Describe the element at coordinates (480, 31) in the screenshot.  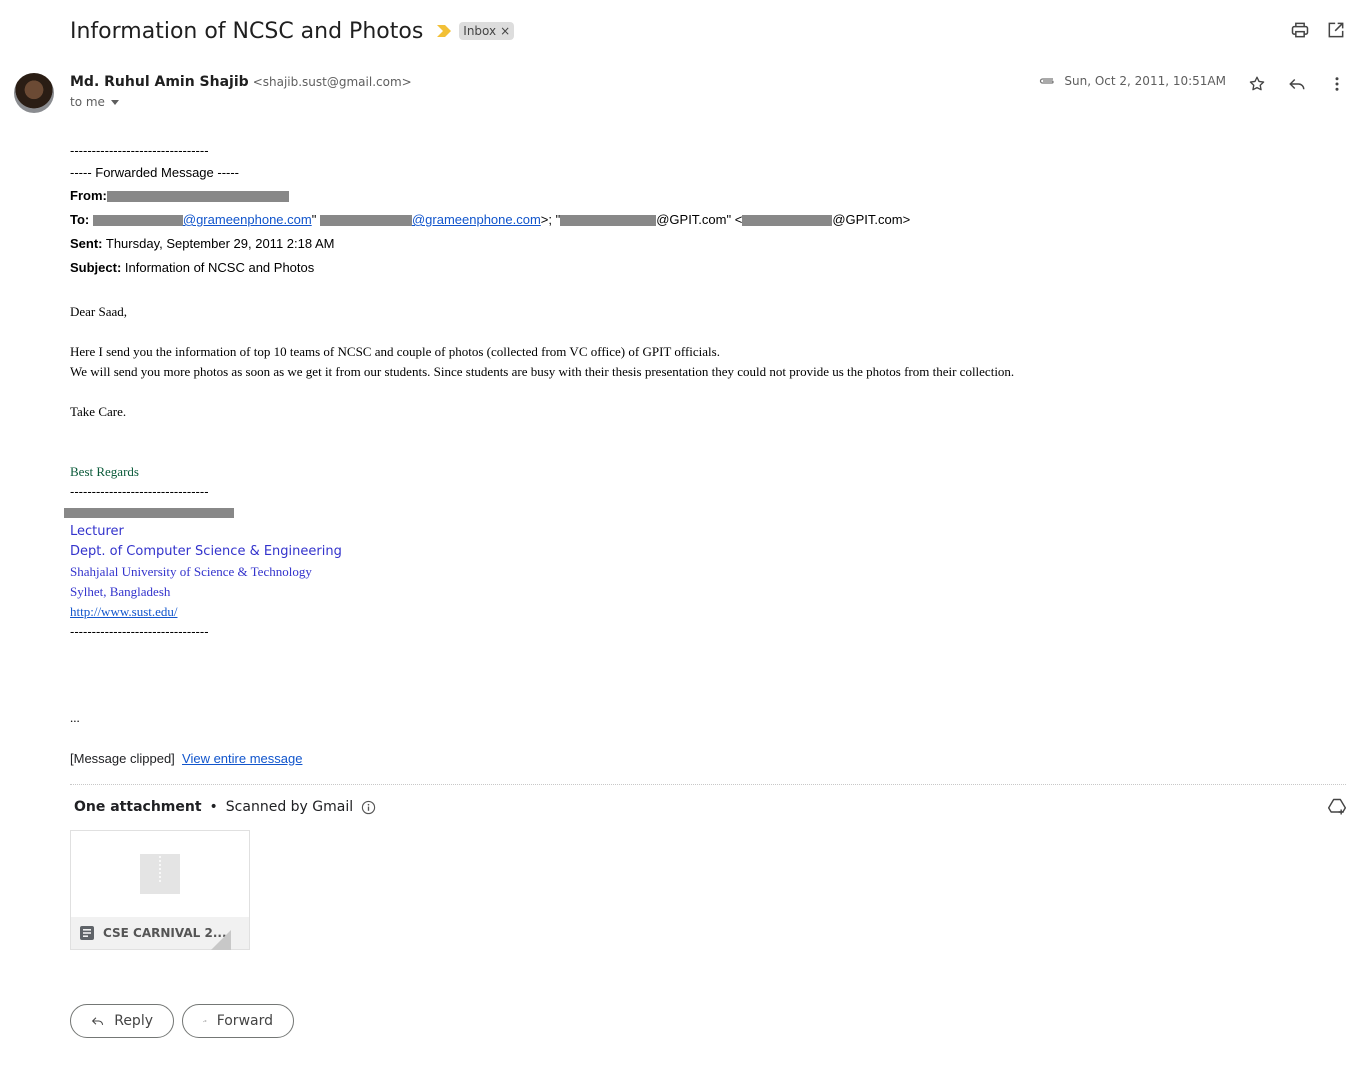
I see `label-text: Inbox` at that location.